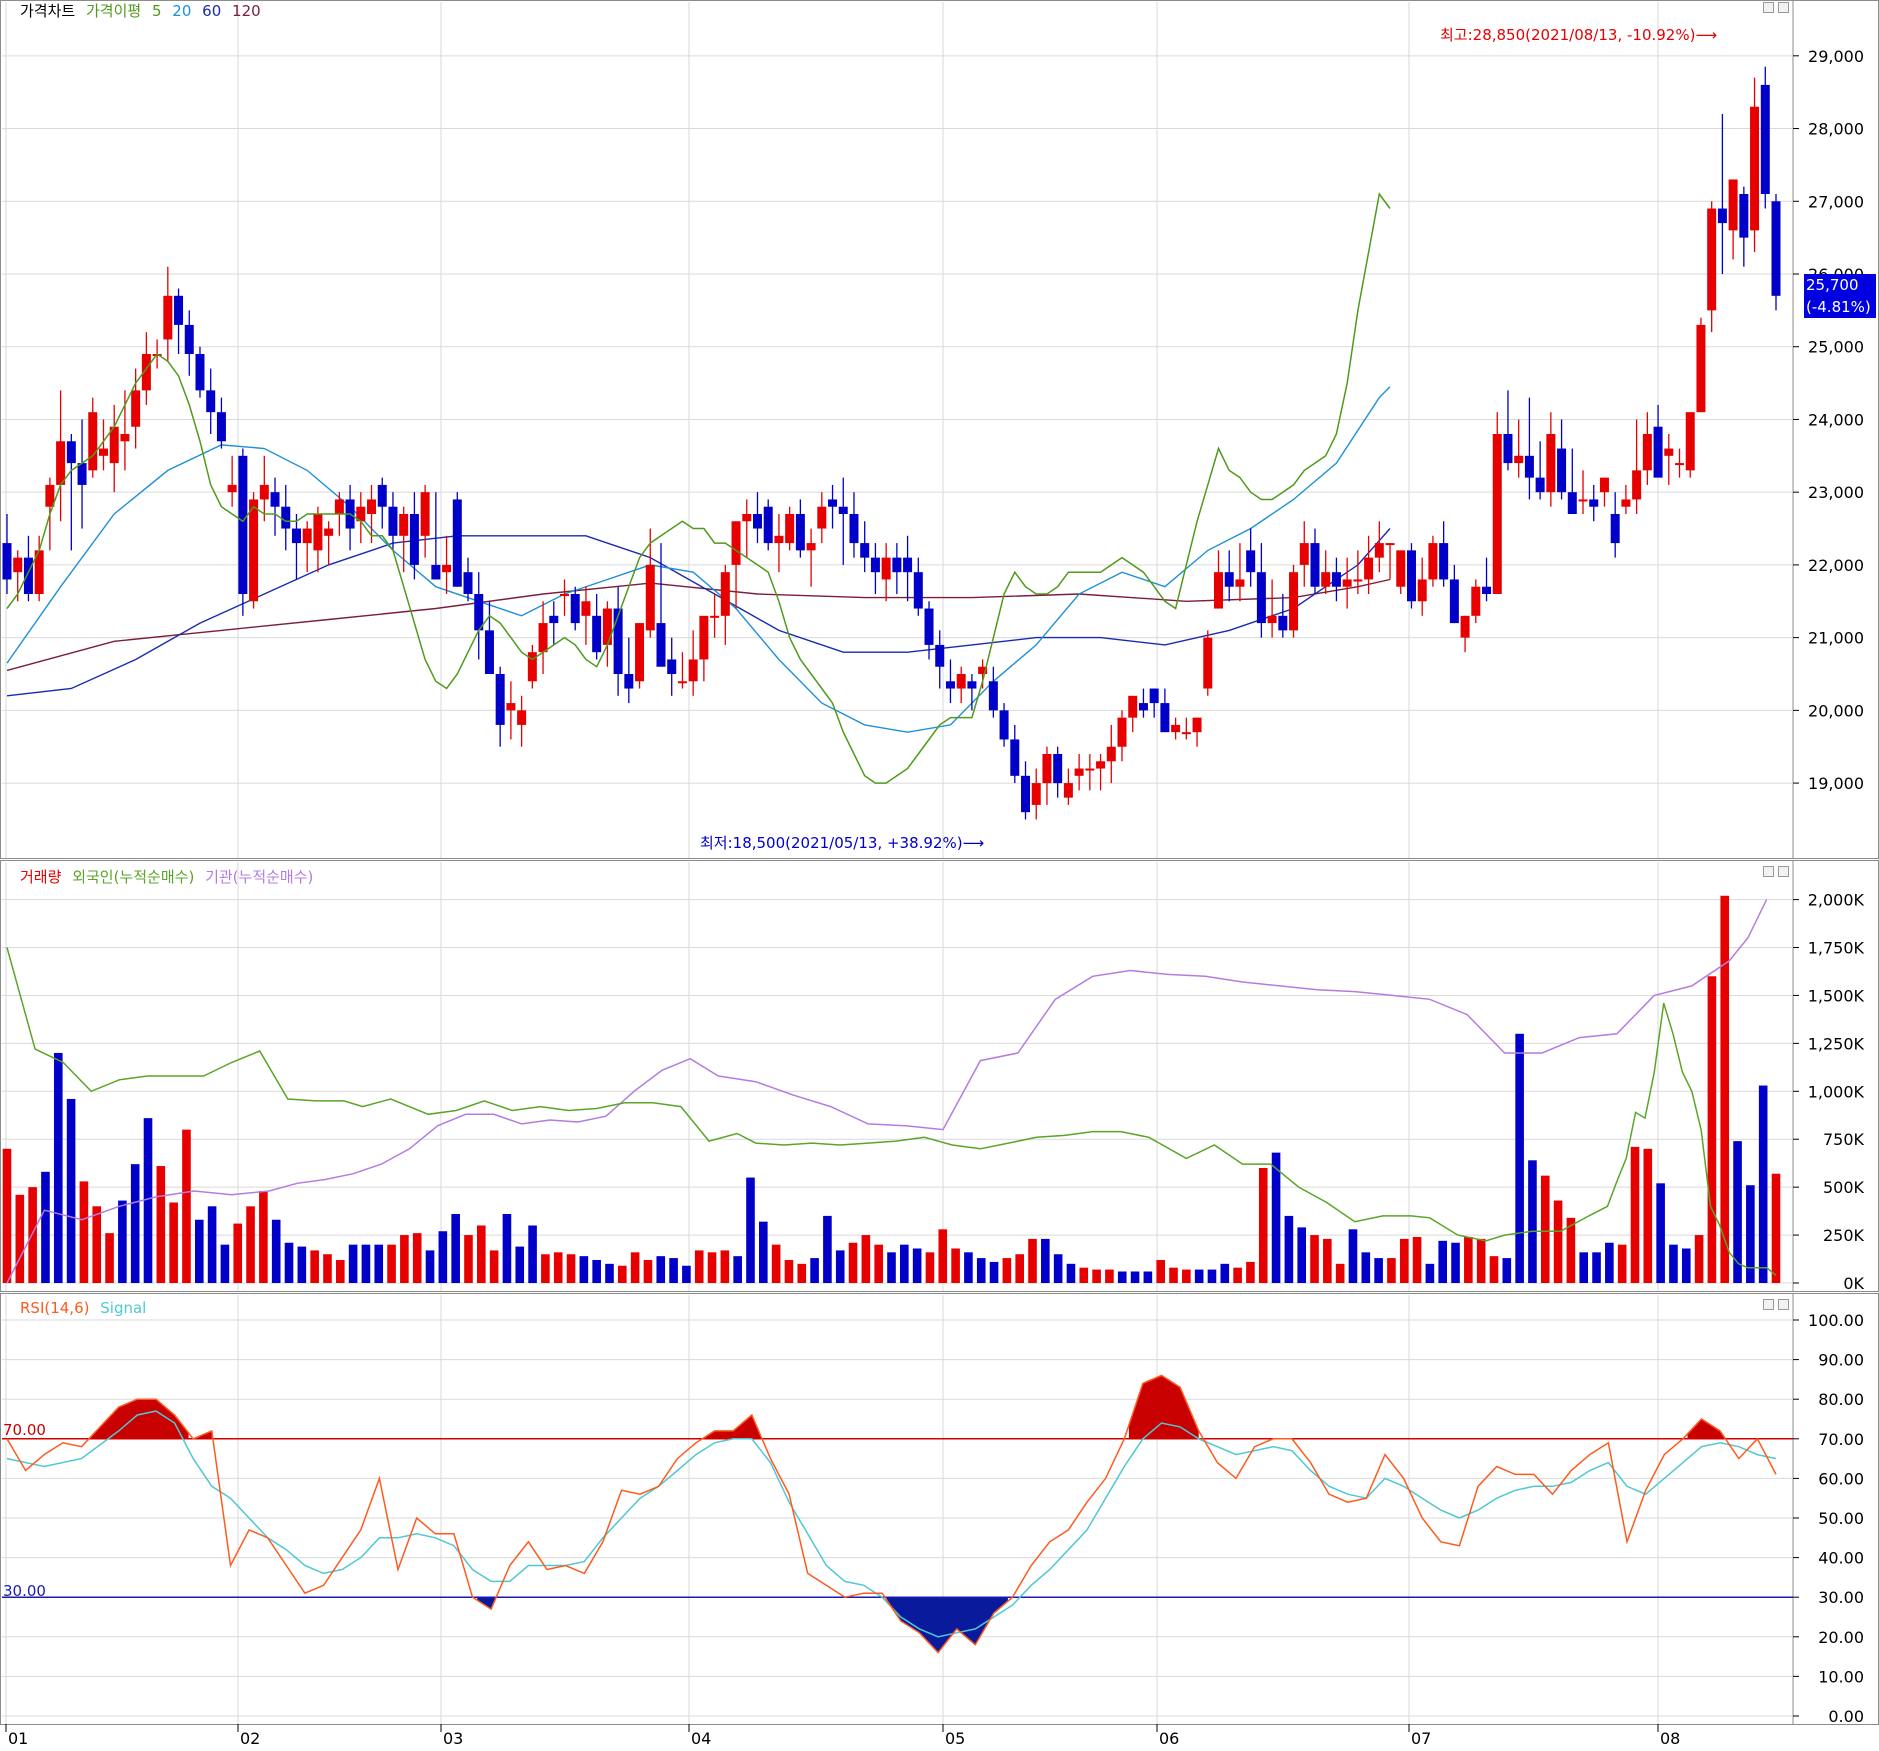 The image size is (1879, 1751). Describe the element at coordinates (1844, 1187) in the screenshot. I see `volume-y-tick-label: 500K` at that location.